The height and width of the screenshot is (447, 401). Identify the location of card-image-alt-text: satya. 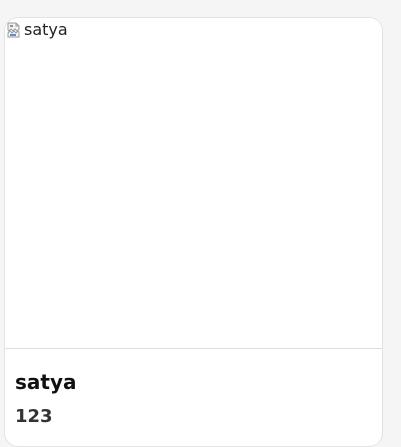
(46, 29).